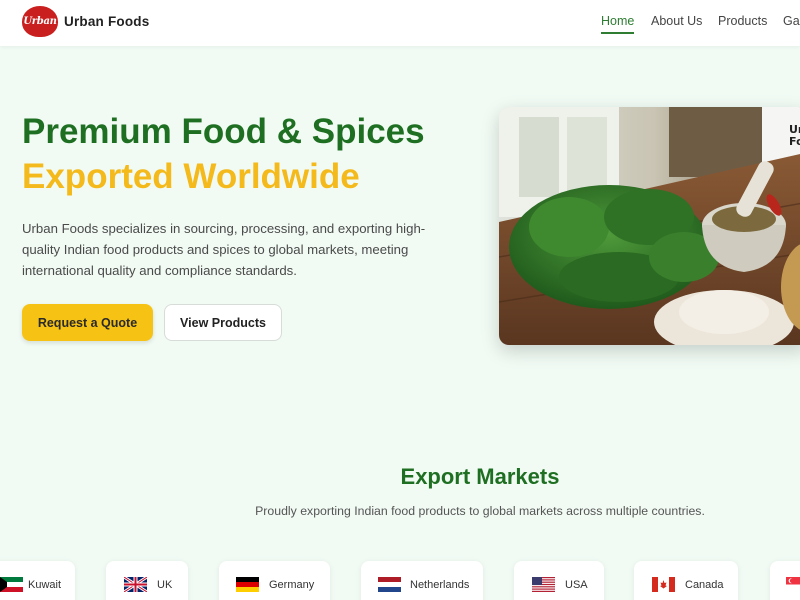  What do you see at coordinates (480, 476) in the screenshot?
I see `export-markets-title: Export Markets` at bounding box center [480, 476].